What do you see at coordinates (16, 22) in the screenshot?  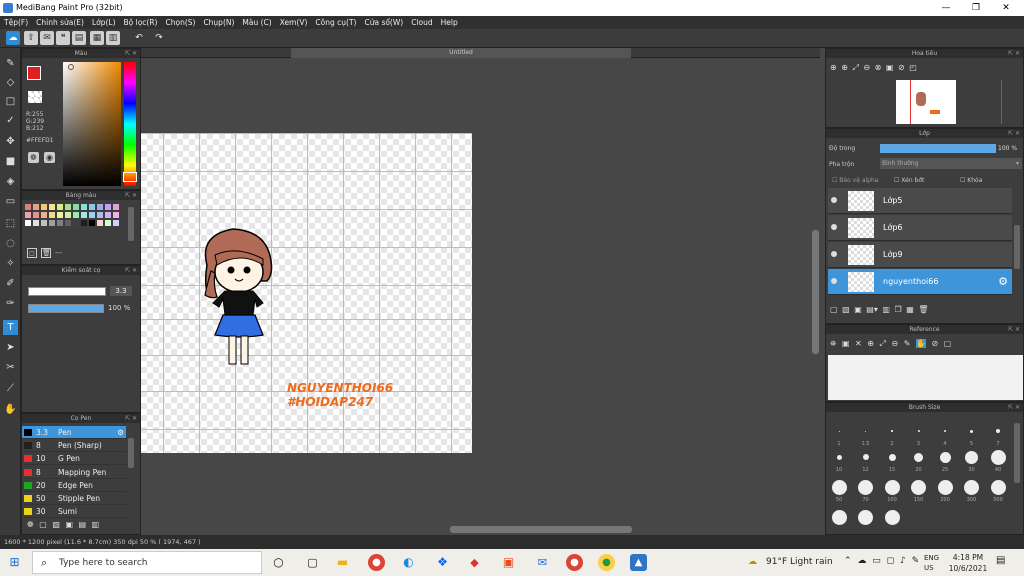 I see `menu-file: Tệp(F)` at bounding box center [16, 22].